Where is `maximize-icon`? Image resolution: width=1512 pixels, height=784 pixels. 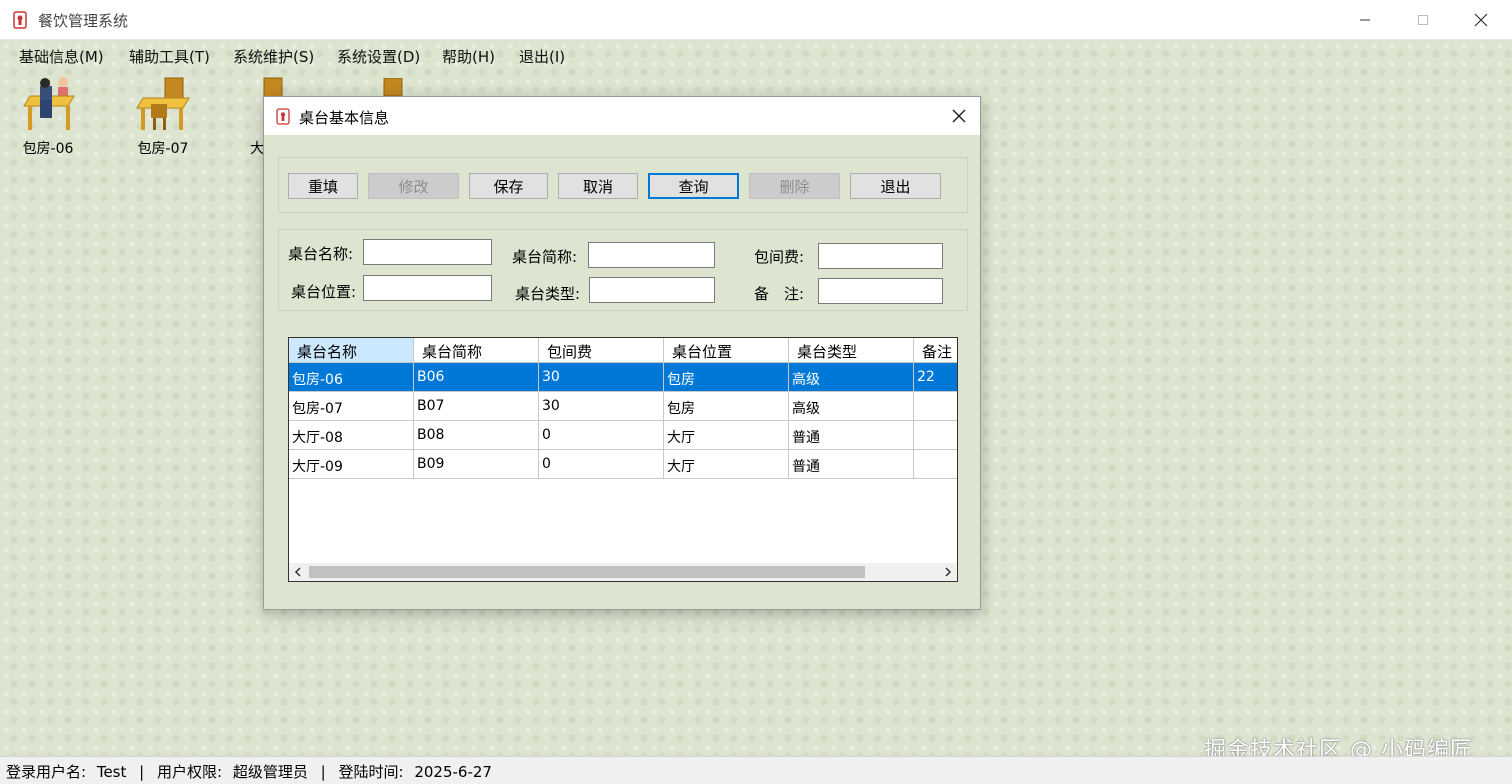 maximize-icon is located at coordinates (1423, 20).